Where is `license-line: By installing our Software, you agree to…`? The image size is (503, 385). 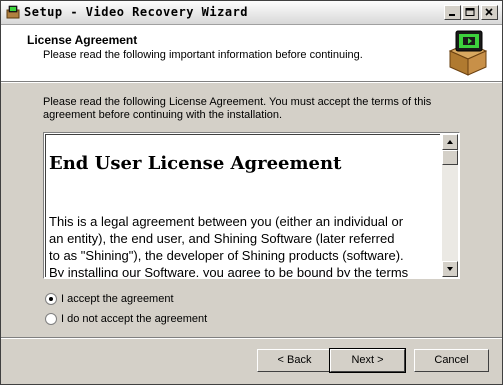 license-line: By installing our Software, you agree to… is located at coordinates (229, 271).